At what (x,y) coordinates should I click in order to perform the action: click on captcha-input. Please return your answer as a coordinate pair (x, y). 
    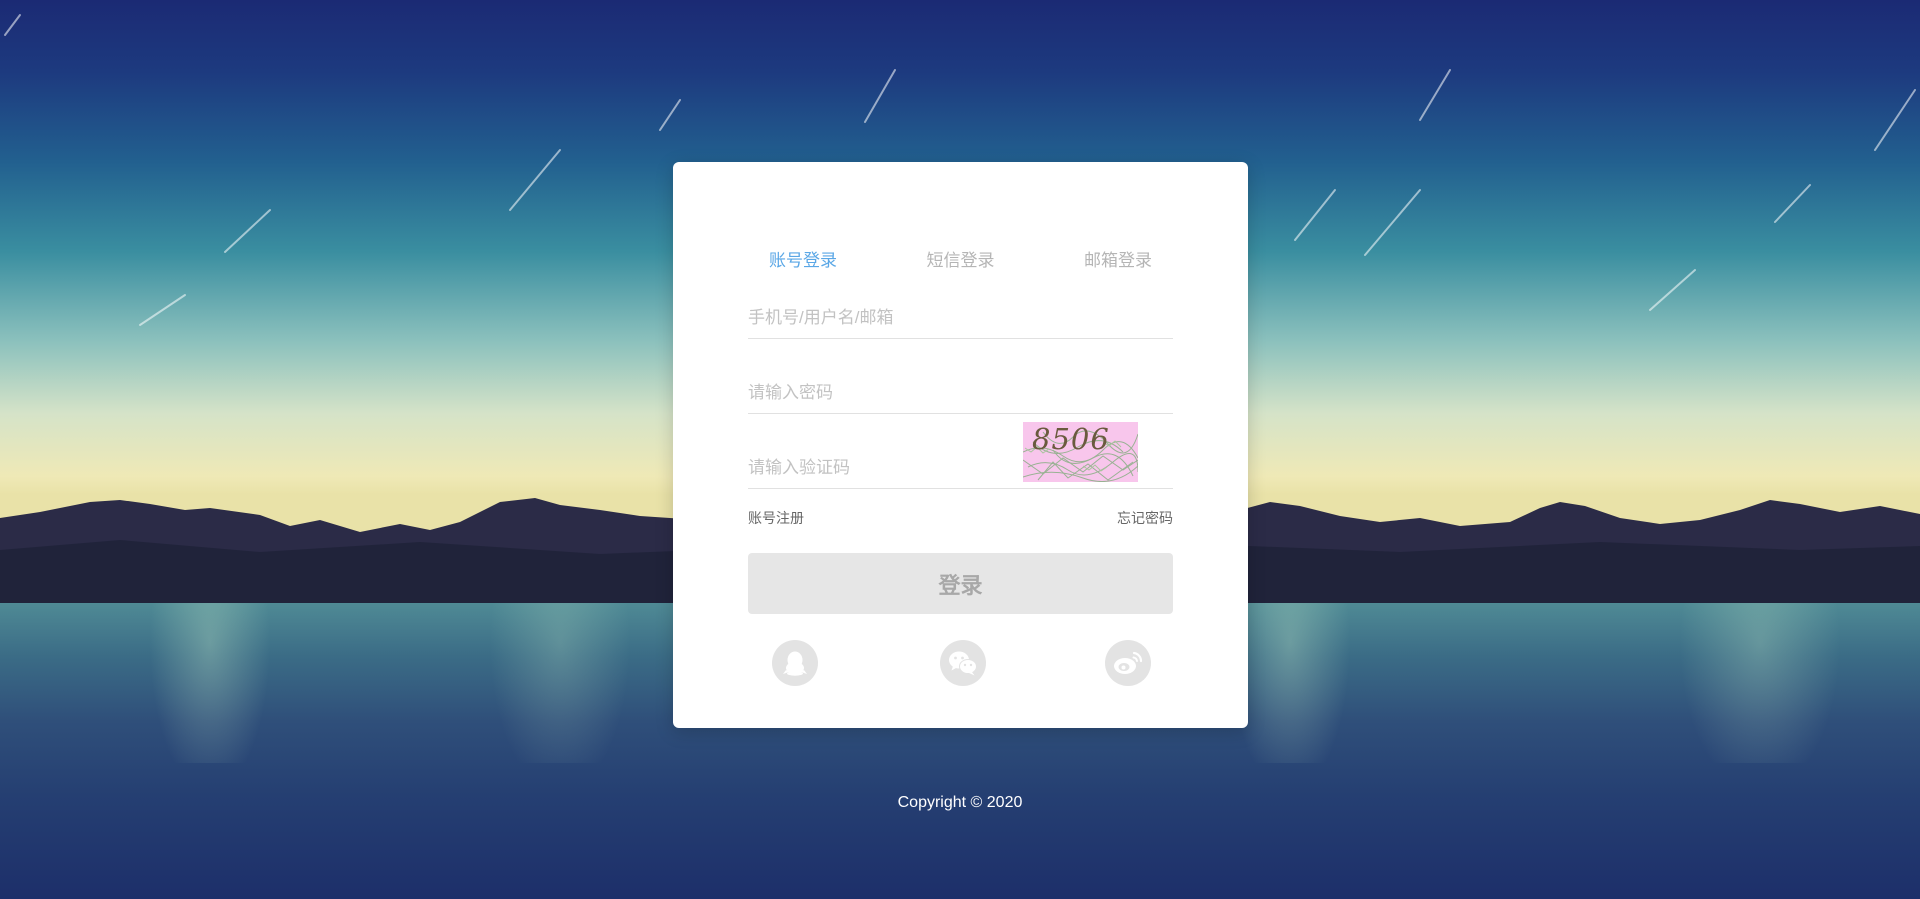
    Looking at the image, I should click on (883, 468).